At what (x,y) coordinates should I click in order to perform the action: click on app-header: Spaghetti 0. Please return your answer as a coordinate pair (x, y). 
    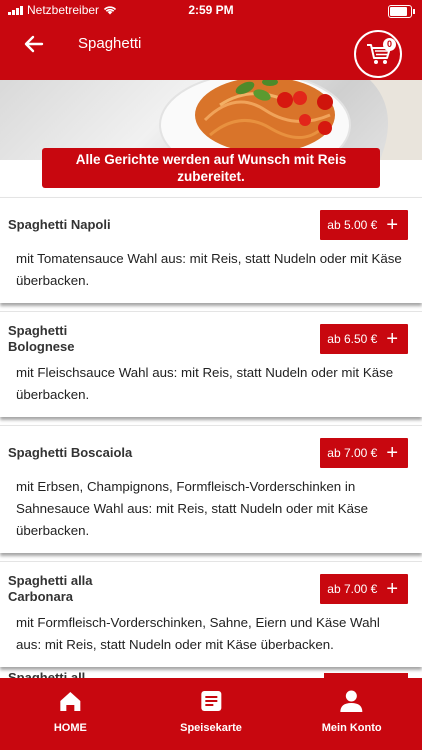
    Looking at the image, I should click on (211, 51).